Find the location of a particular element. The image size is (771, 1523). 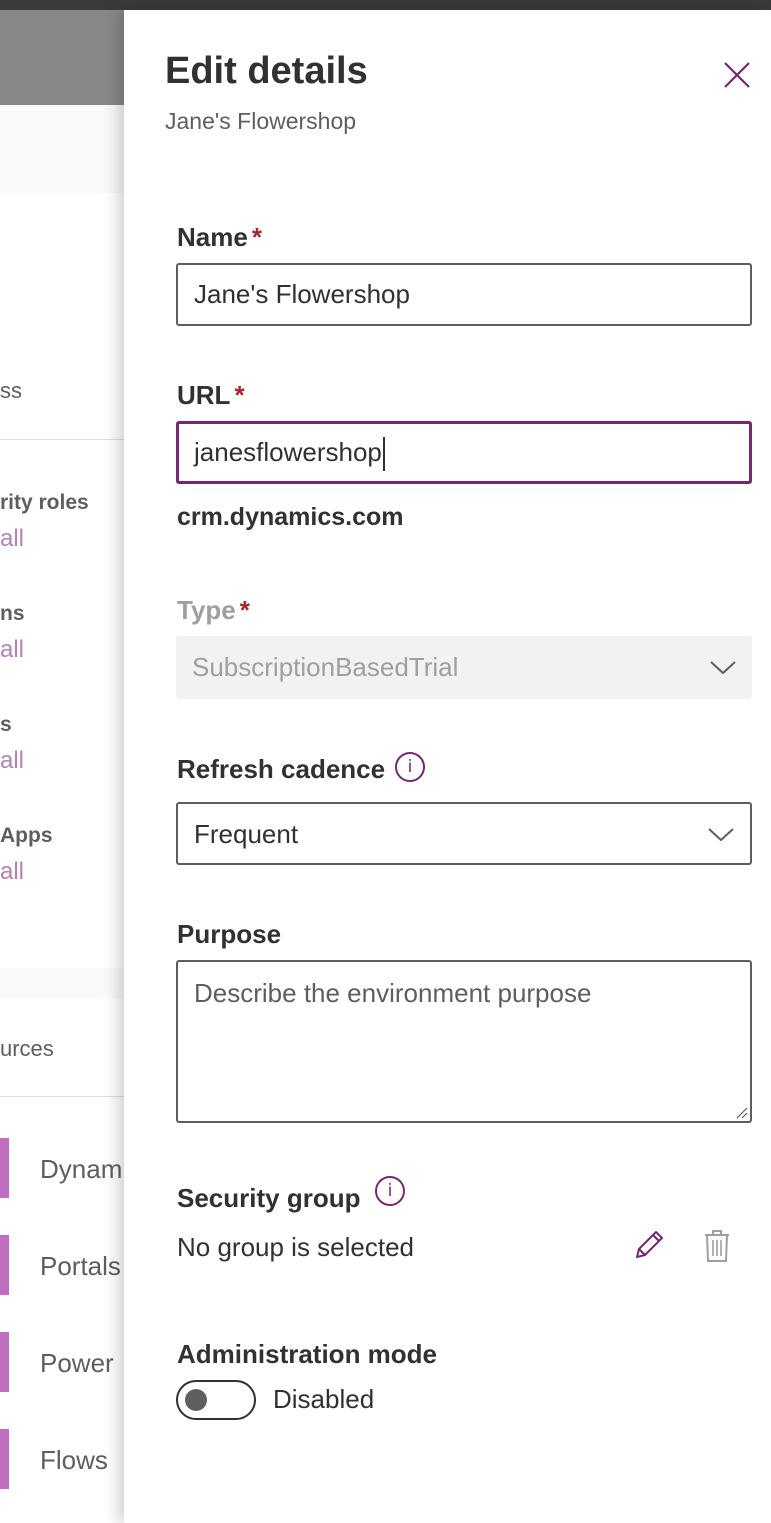

settings-card-heading: ss is located at coordinates (11, 390).